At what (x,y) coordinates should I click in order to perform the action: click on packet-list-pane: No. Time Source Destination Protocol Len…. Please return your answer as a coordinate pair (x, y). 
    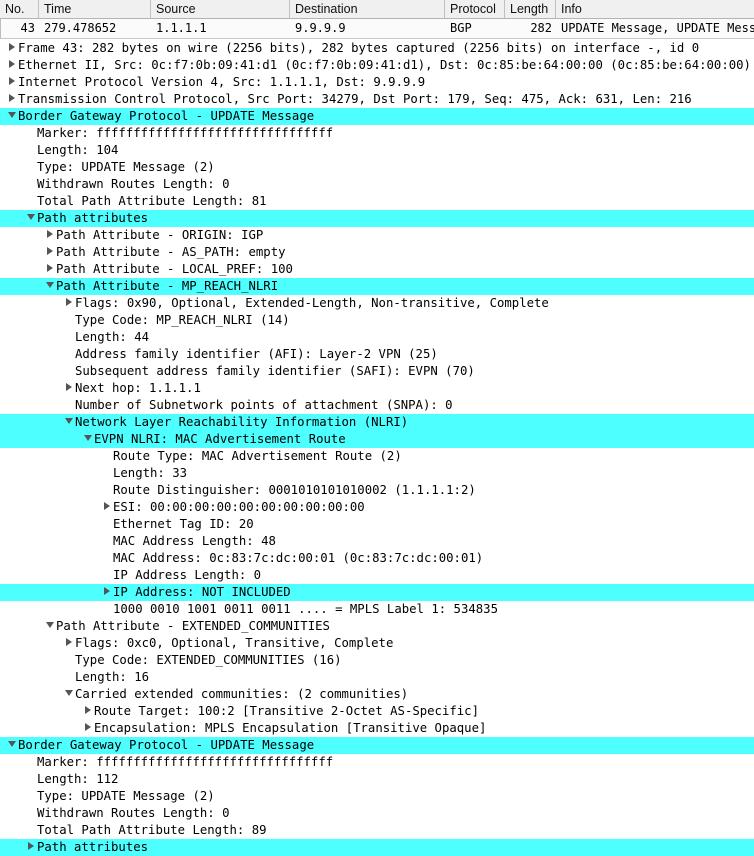
    Looking at the image, I should click on (377, 19).